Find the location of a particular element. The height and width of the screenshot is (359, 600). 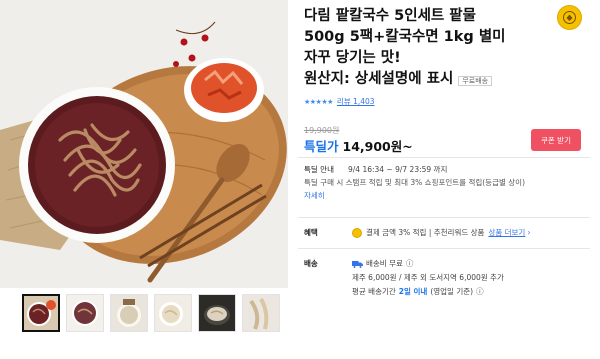

original-price: 19,900원 is located at coordinates (322, 130).